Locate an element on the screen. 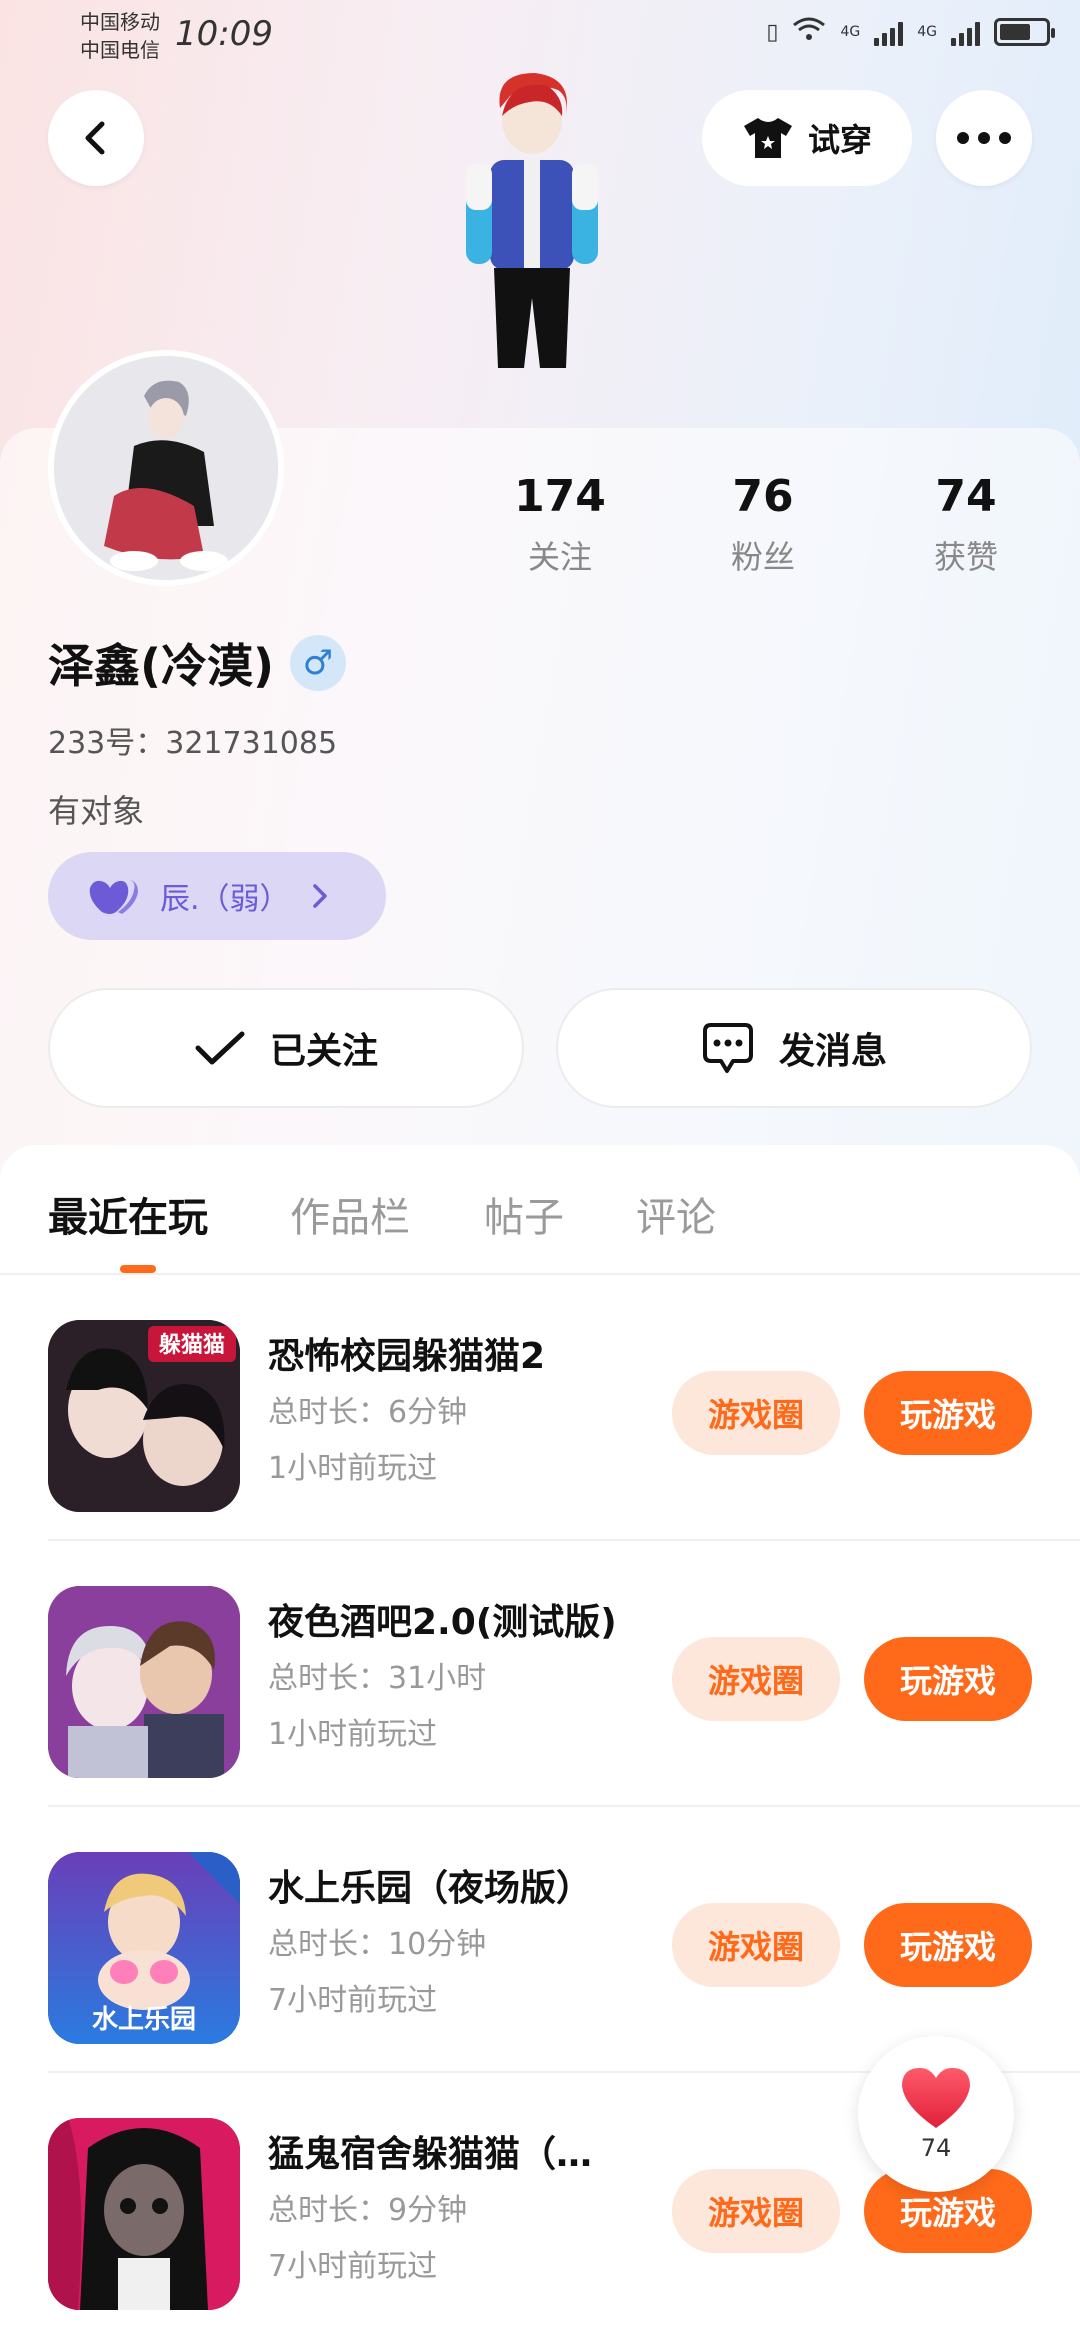 This screenshot has width=1080, height=2340. vibrate-icon: ▯ is located at coordinates (772, 32).